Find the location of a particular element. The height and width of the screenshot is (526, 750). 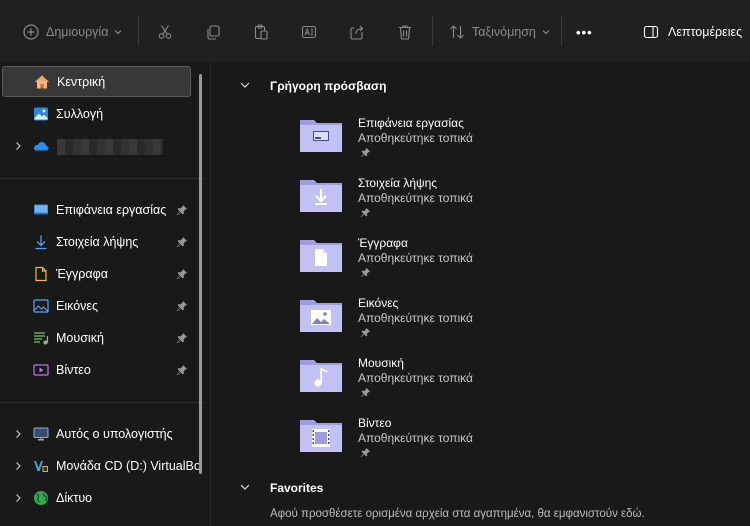

network-globe-icon is located at coordinates (41, 498).